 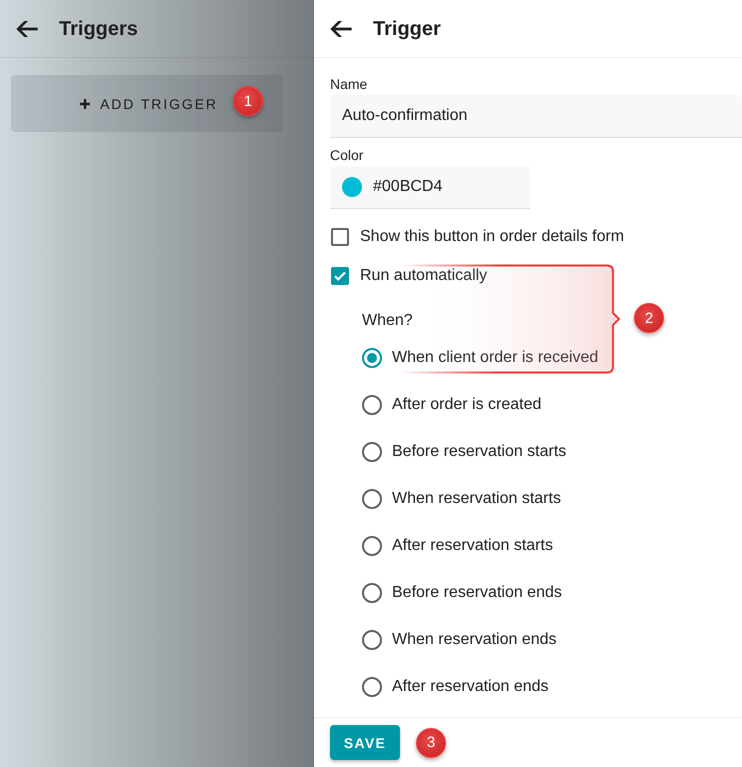 I want to click on radio-label: Before reservation starts, so click(x=479, y=452).